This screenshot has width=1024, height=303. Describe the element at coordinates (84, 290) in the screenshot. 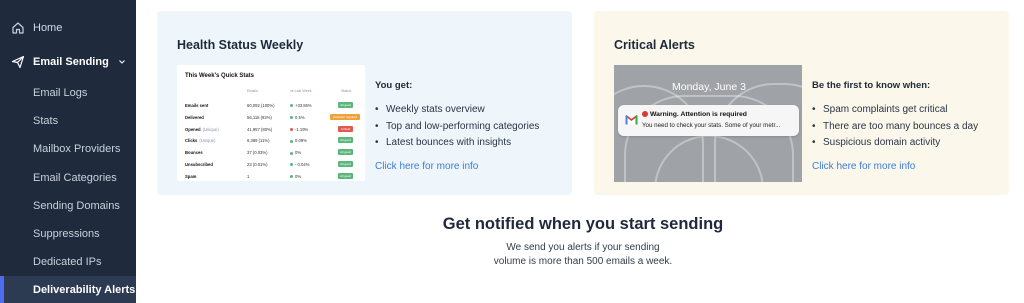

I see `sidebar-item-label: Deliverability Alerts` at that location.